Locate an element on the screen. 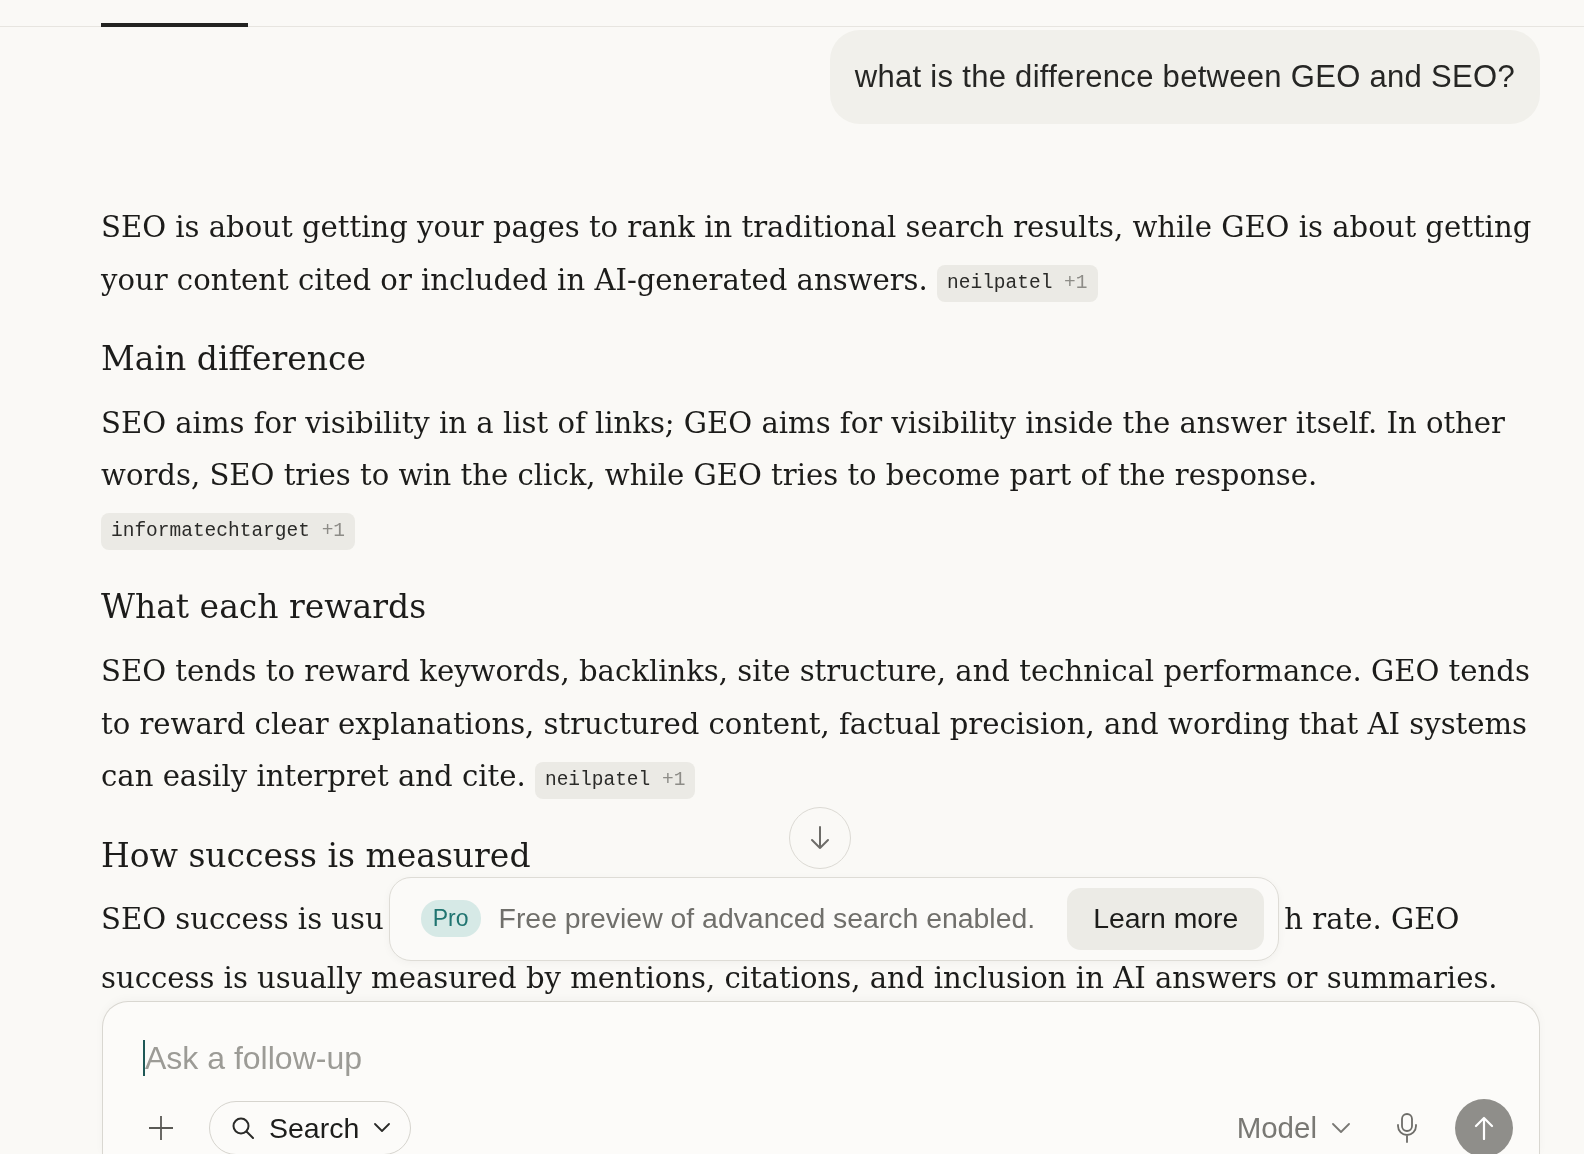  add-button is located at coordinates (161, 1128).